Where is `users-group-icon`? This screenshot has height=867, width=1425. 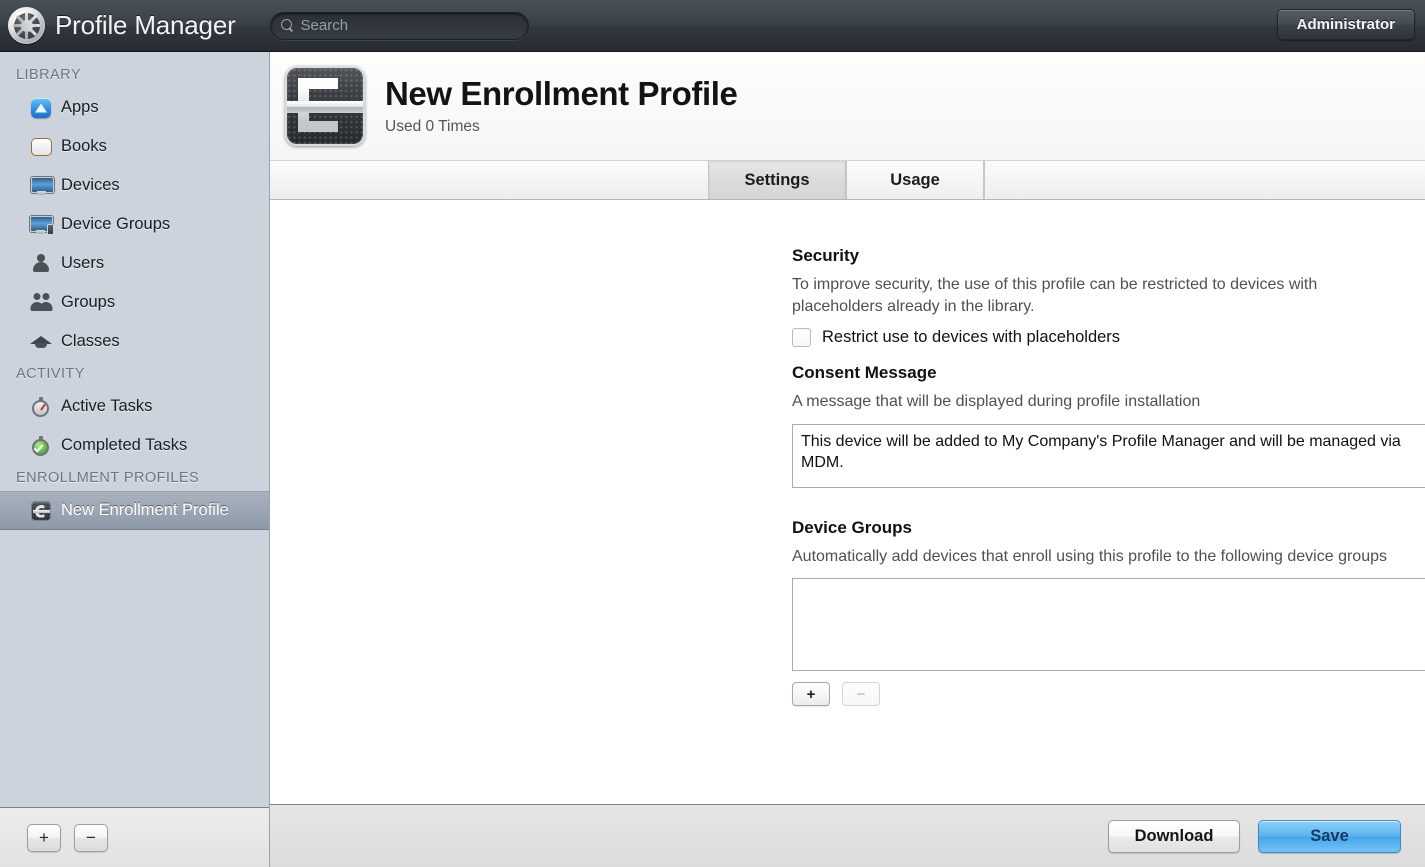
users-group-icon is located at coordinates (41, 303).